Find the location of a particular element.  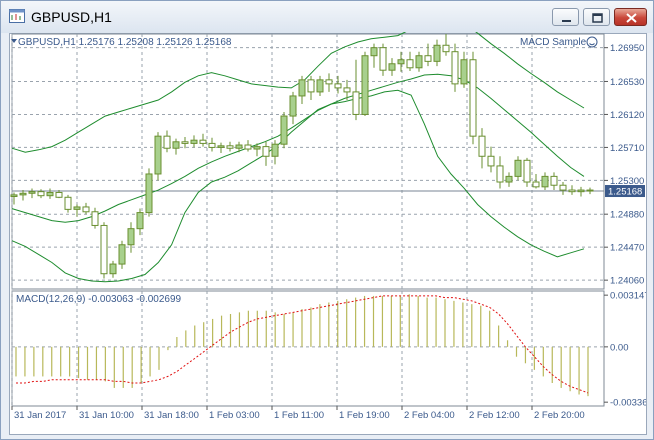

price-axis-label: 1.25710 is located at coordinates (627, 148).